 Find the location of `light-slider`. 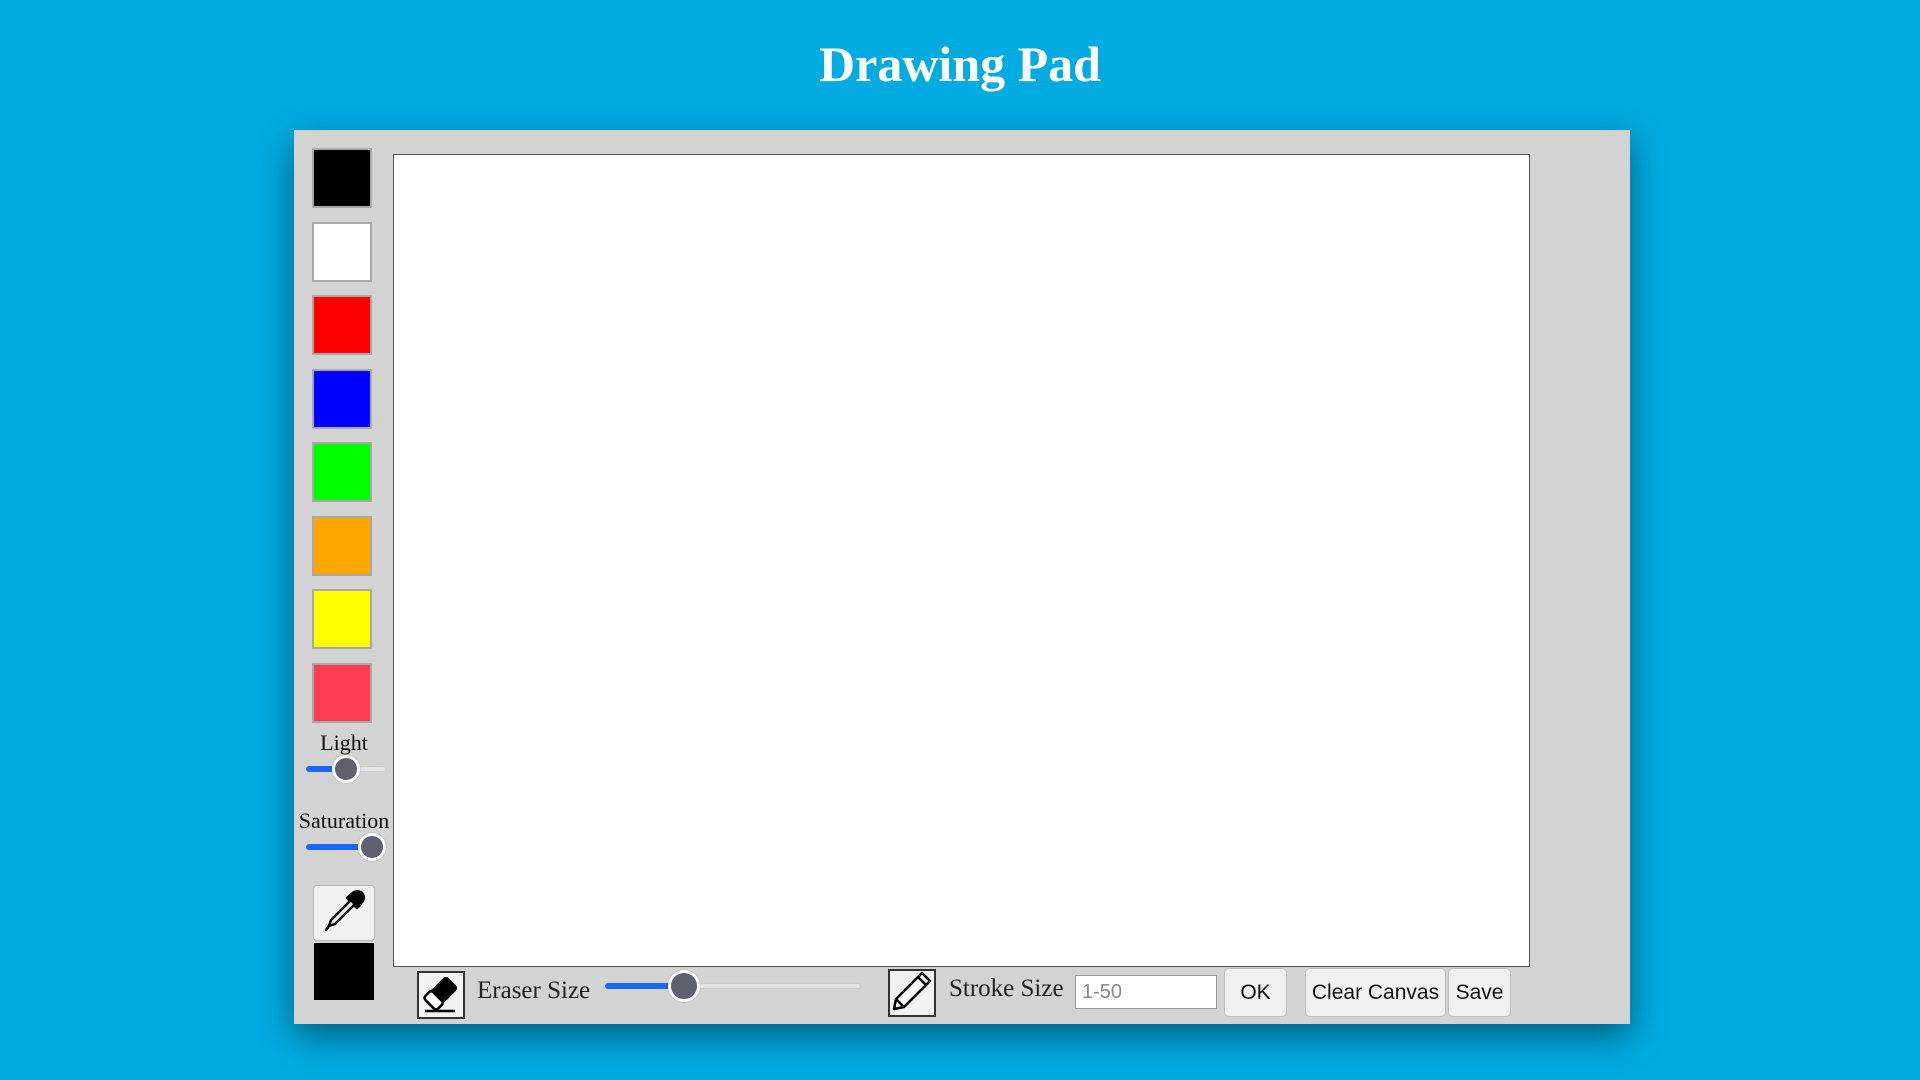

light-slider is located at coordinates (346, 769).